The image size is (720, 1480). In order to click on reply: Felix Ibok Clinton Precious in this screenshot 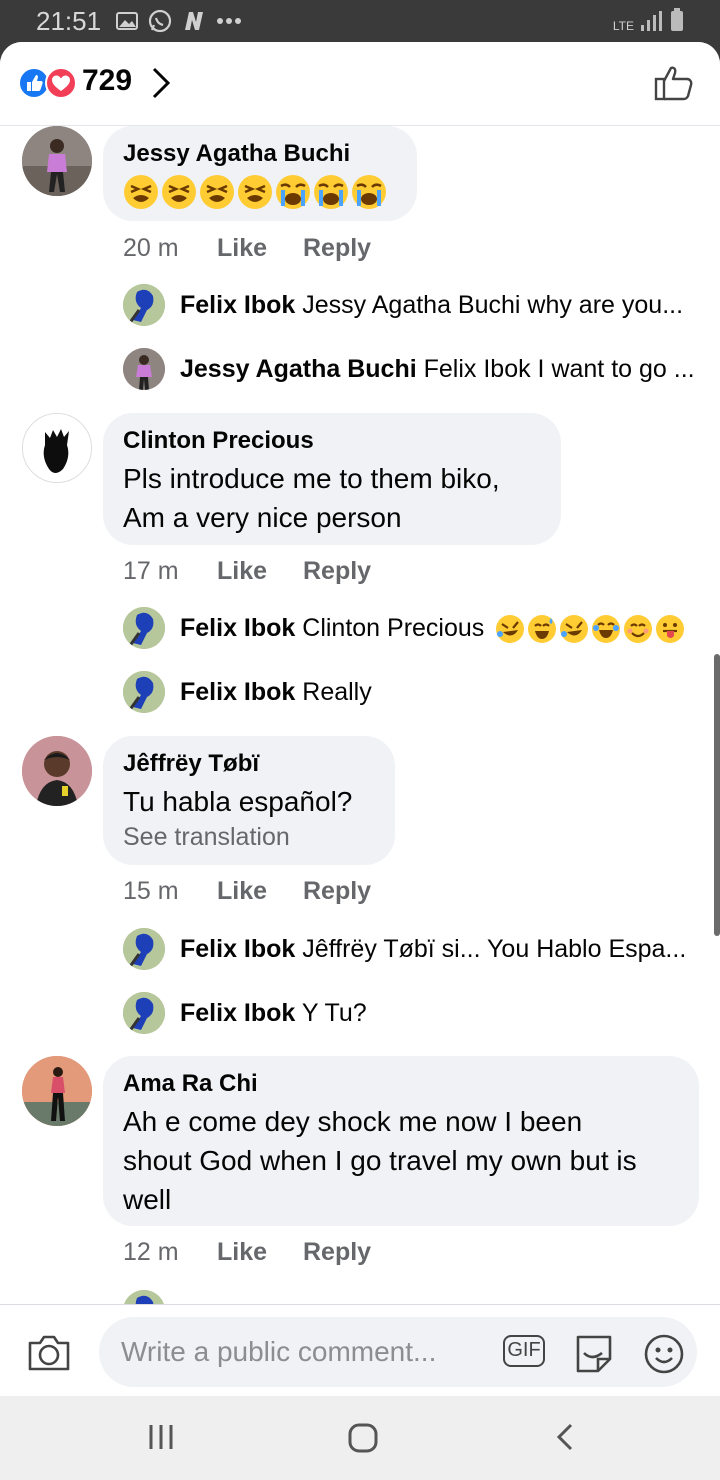, I will do `click(360, 629)`.